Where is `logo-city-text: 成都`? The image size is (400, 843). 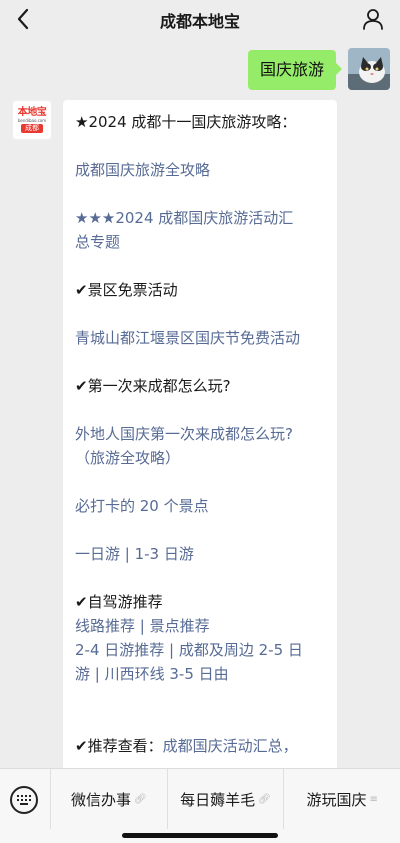
logo-city-text: 成都 is located at coordinates (32, 128).